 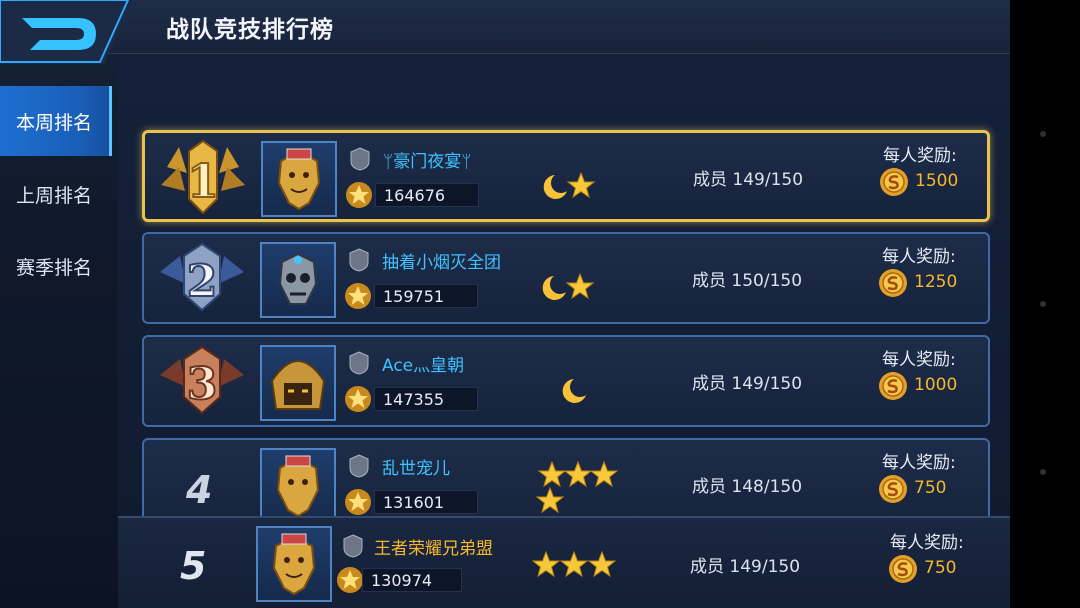 I want to click on svg-text: 3, so click(x=202, y=384).